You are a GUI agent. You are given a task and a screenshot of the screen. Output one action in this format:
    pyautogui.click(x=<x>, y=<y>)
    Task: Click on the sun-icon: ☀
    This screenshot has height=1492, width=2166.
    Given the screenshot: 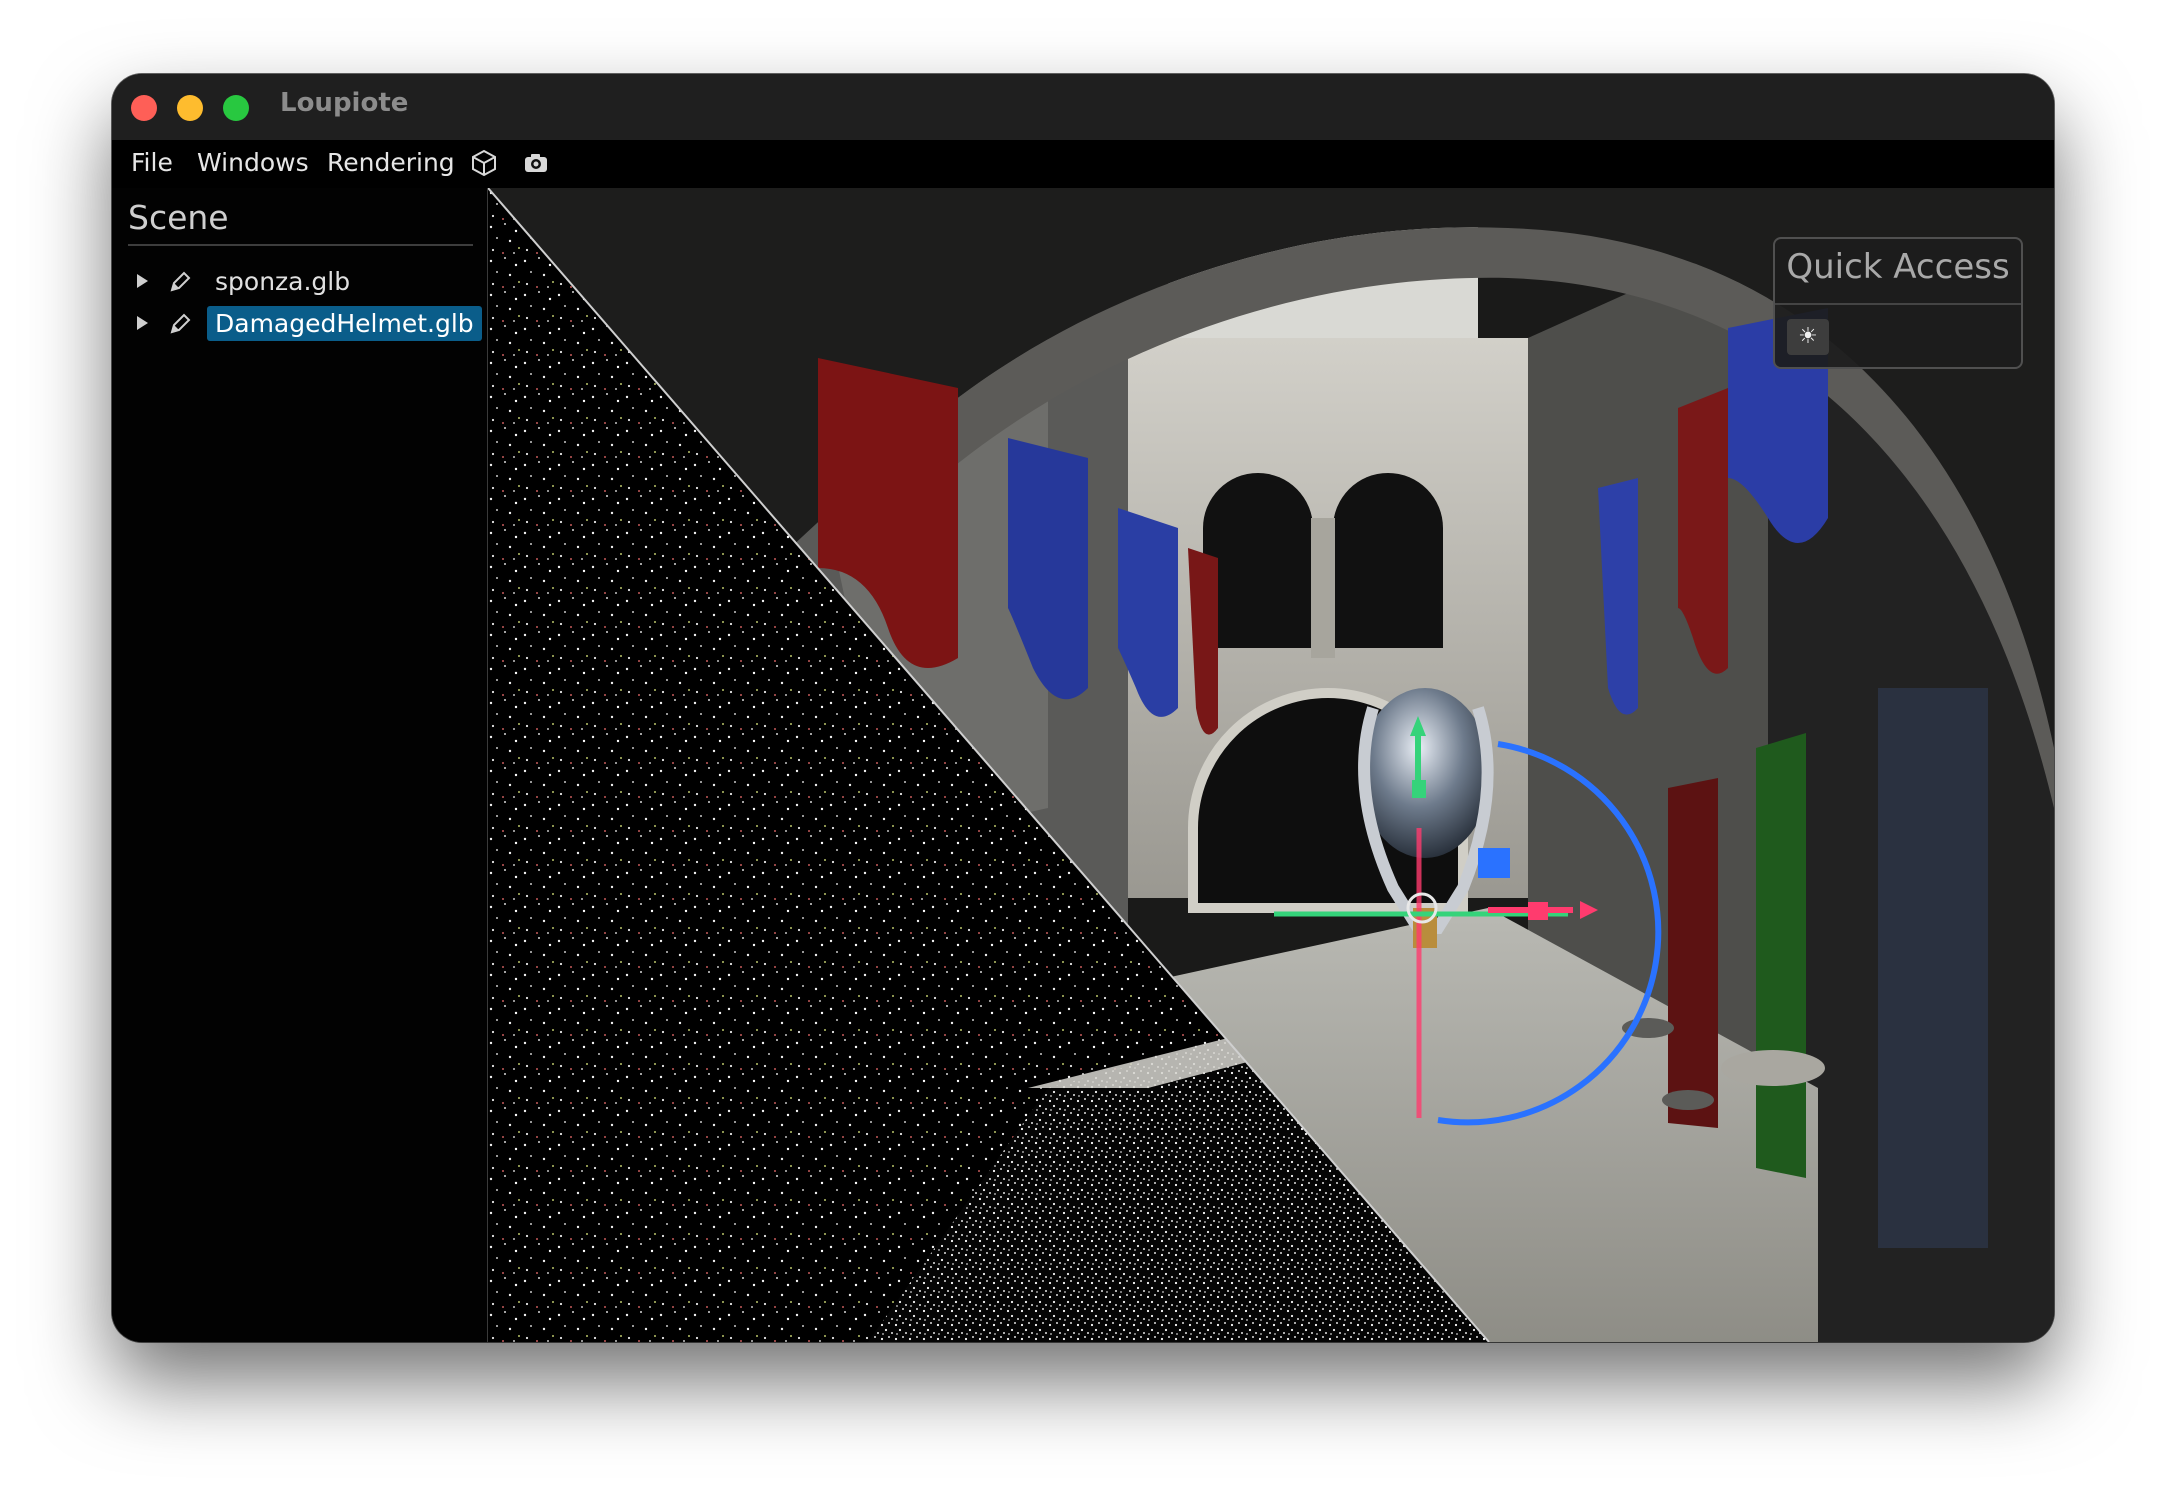 What is the action you would take?
    pyautogui.click(x=1808, y=337)
    